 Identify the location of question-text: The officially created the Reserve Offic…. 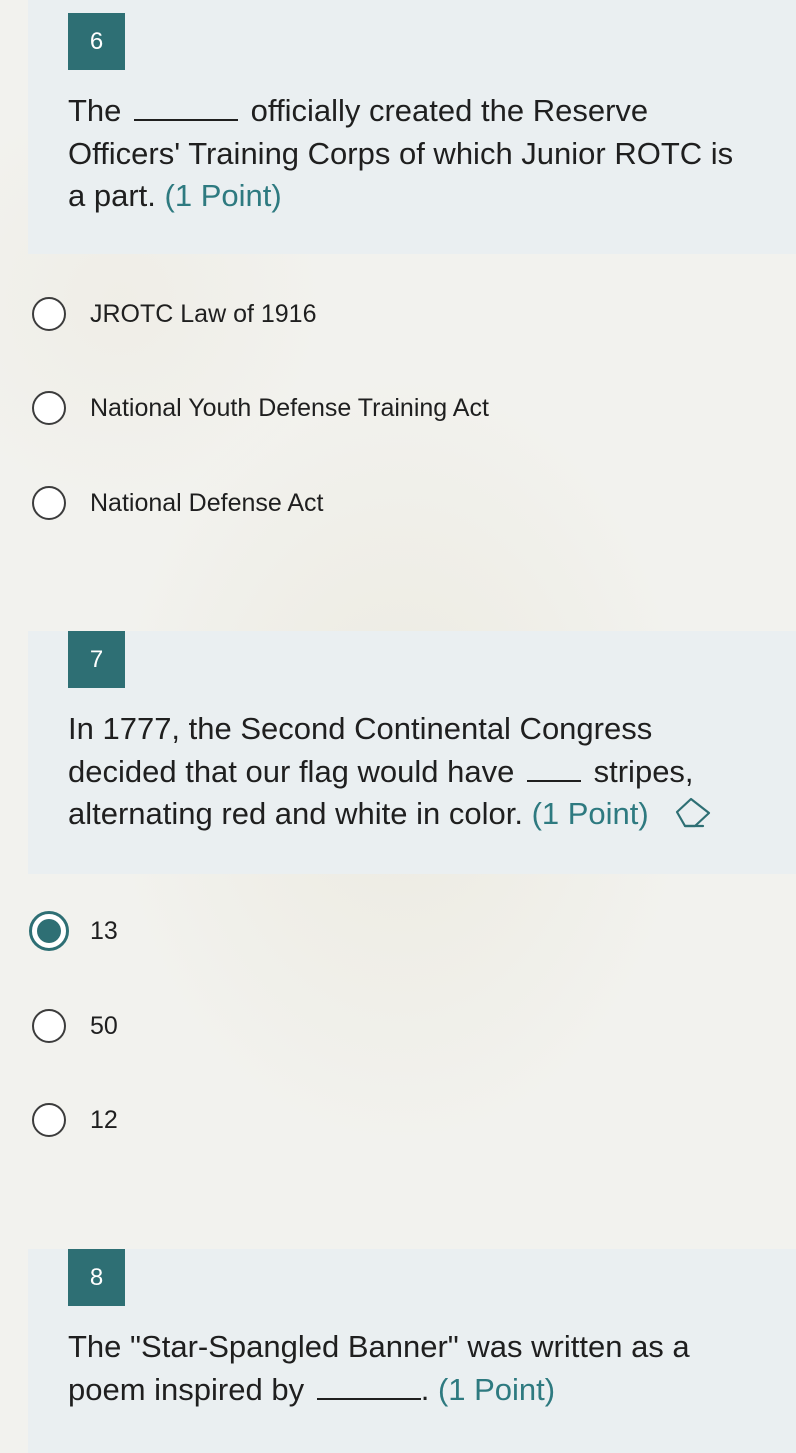
(413, 154).